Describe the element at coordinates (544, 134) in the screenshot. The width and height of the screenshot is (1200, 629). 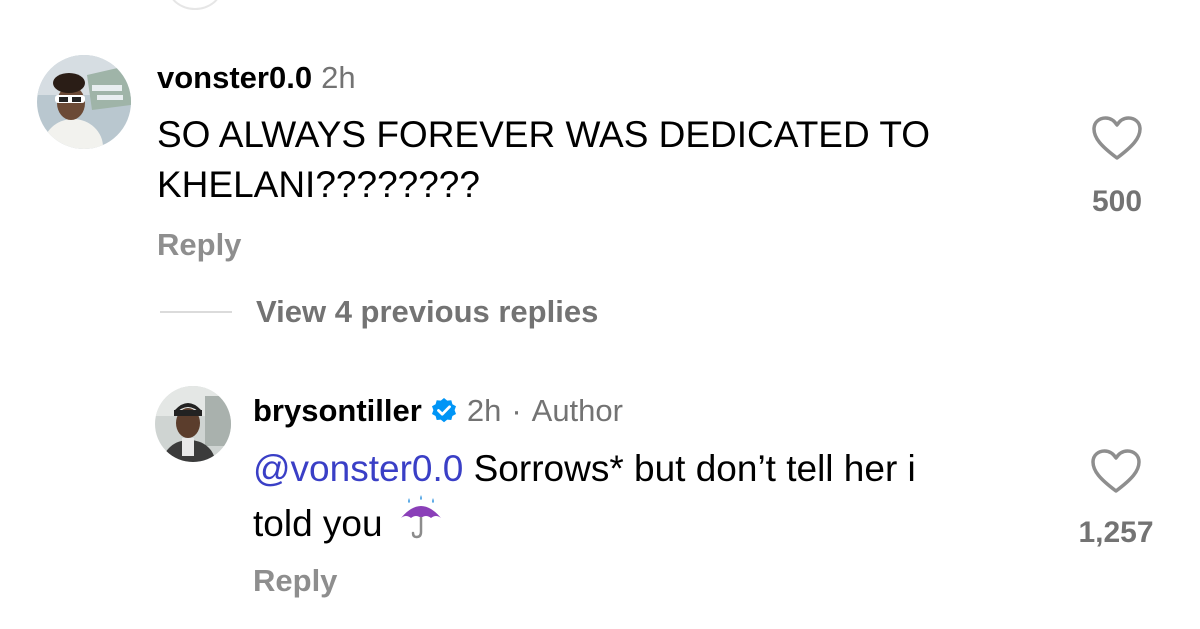
I see `comment-text-line: SO ALWAYS FOREVER WAS DEDICATED TO` at that location.